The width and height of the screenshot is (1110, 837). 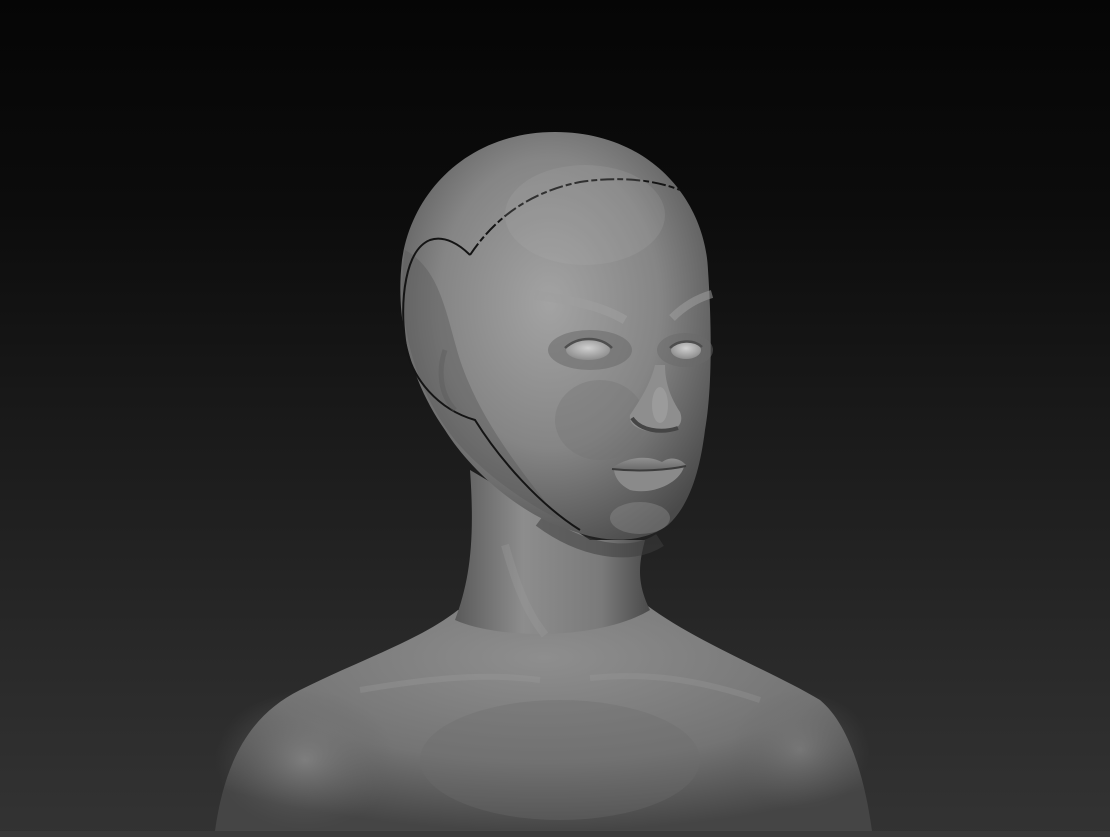 I want to click on right-shoulder, so click(x=800, y=750).